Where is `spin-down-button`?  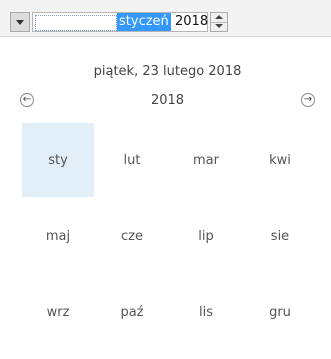 spin-down-button is located at coordinates (219, 26).